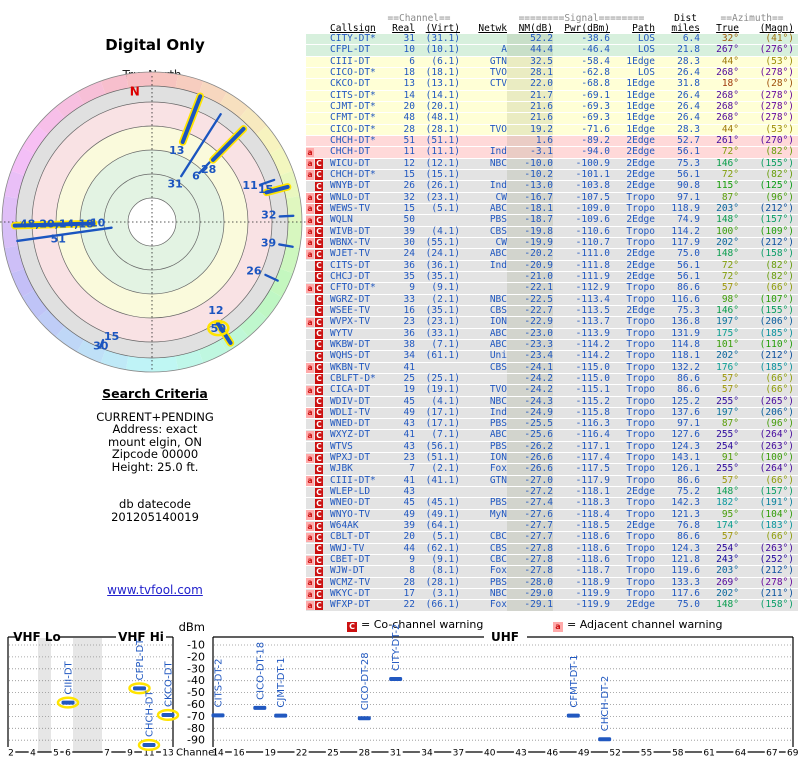  Describe the element at coordinates (350, 50) in the screenshot. I see `cell-cs: CFPL-DT` at that location.